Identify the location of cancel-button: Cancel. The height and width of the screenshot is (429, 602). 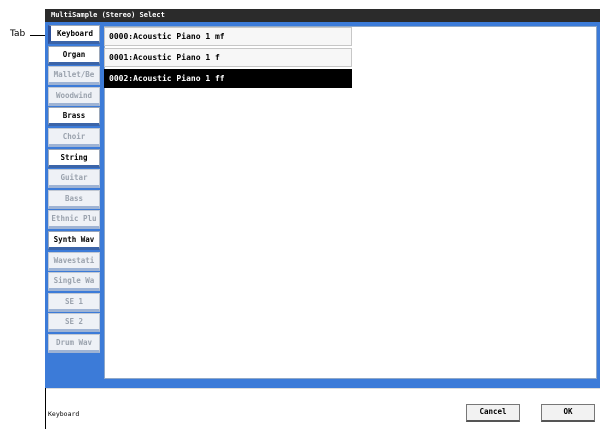
(493, 413).